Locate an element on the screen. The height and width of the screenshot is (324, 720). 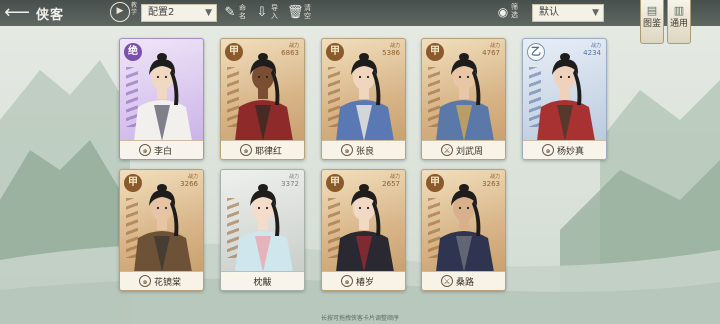
clear-label: 清空 is located at coordinates (307, 12).